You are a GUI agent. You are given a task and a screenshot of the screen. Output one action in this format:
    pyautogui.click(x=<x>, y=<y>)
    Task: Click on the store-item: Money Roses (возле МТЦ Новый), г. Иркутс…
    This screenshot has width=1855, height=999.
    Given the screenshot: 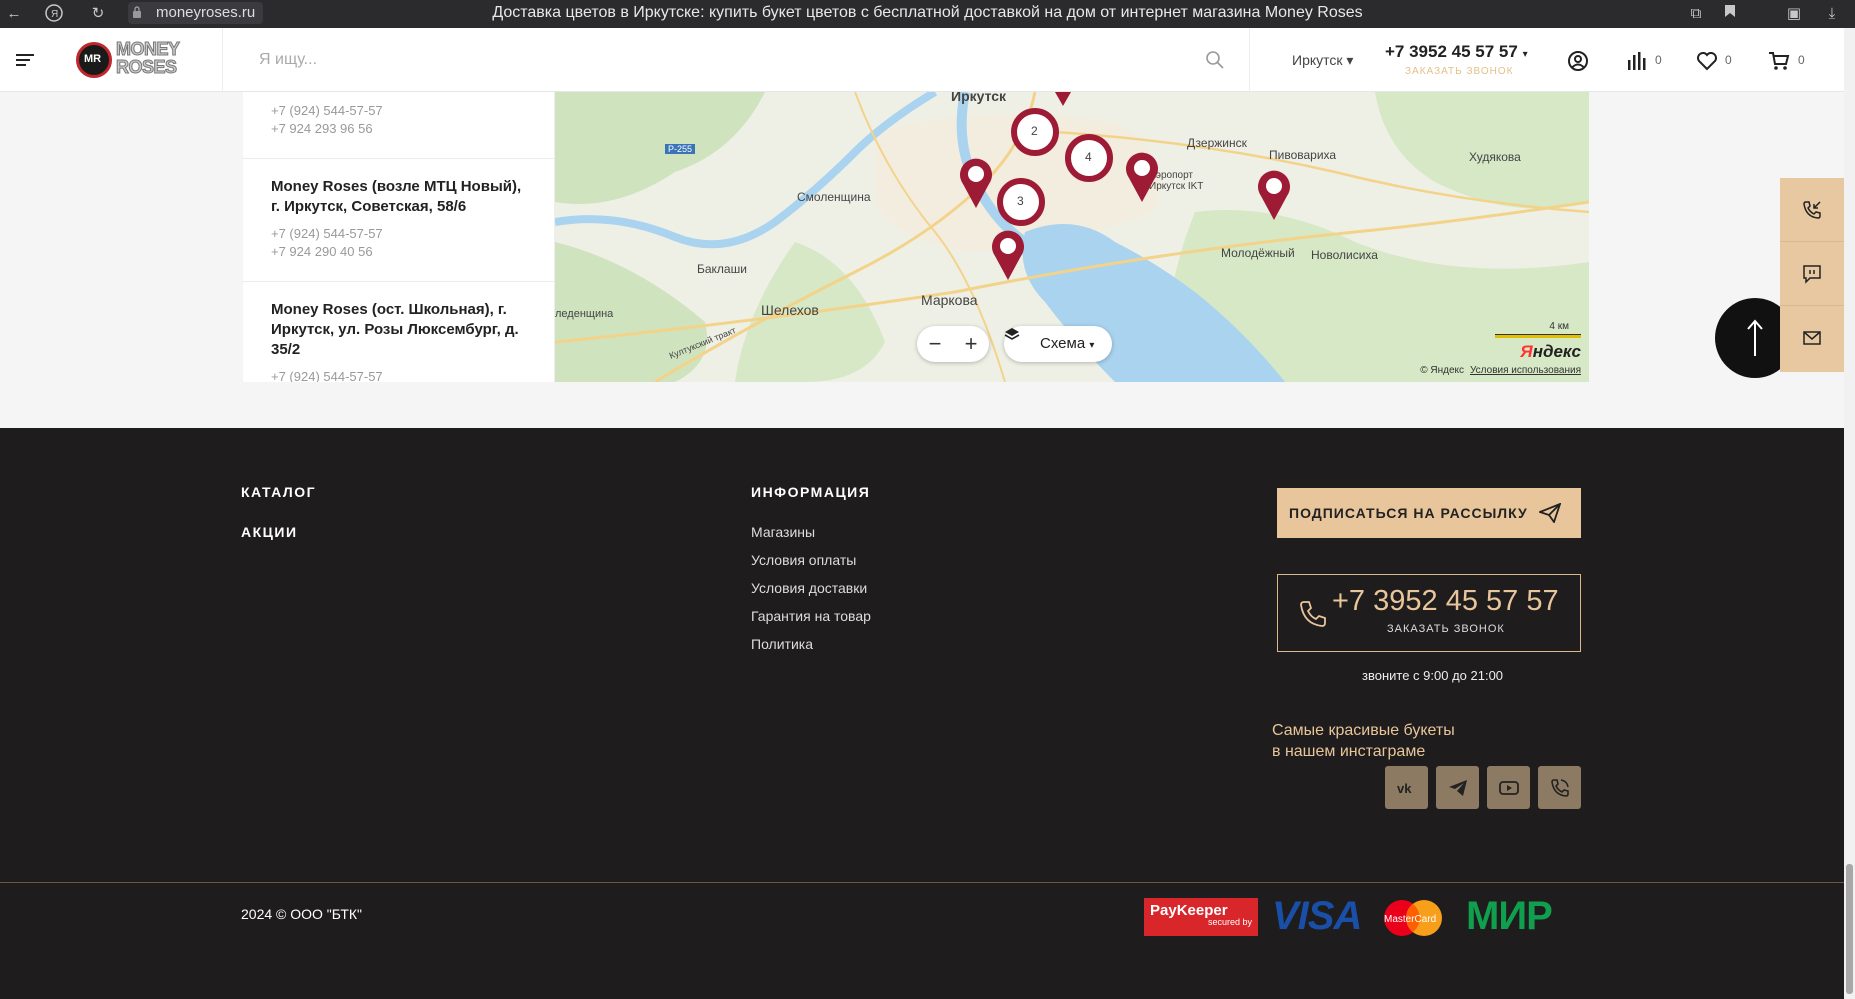 What is the action you would take?
    pyautogui.click(x=398, y=220)
    